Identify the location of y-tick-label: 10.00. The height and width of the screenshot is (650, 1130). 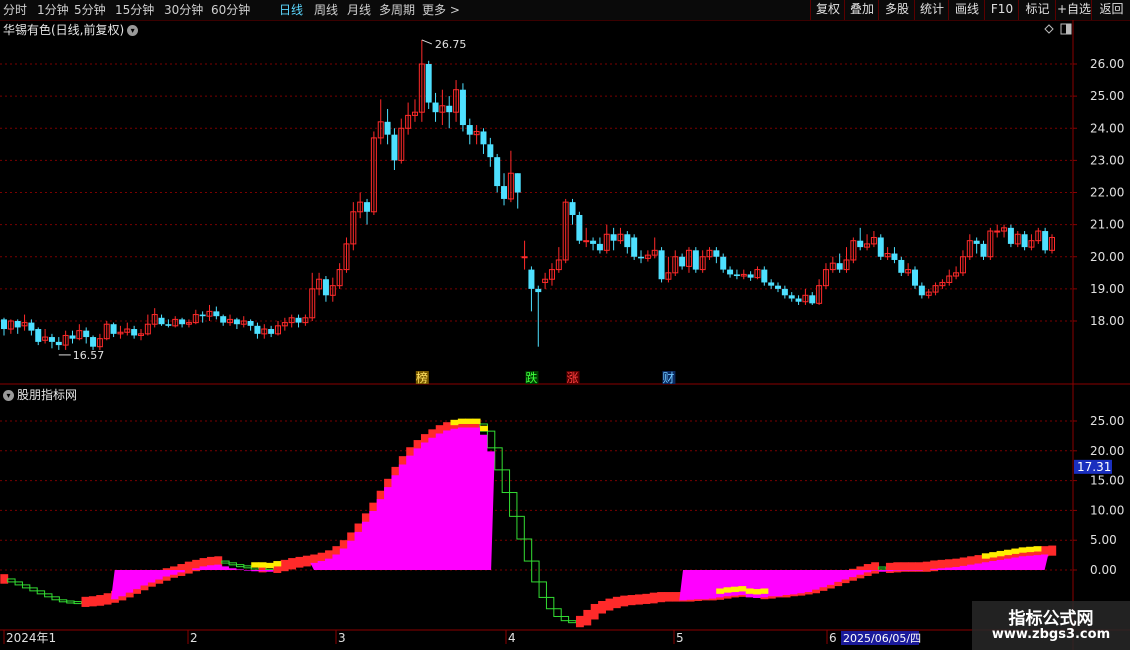
(1107, 510).